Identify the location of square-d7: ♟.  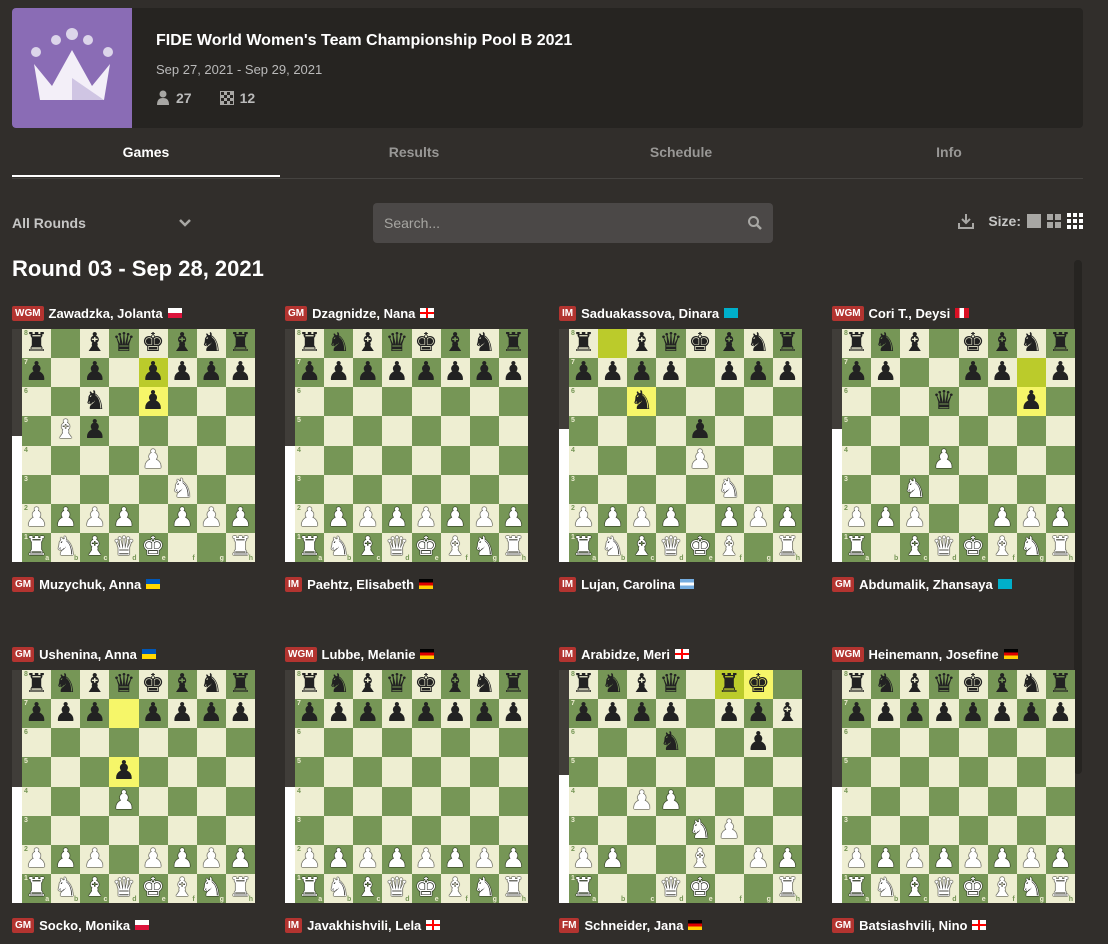
(397, 714).